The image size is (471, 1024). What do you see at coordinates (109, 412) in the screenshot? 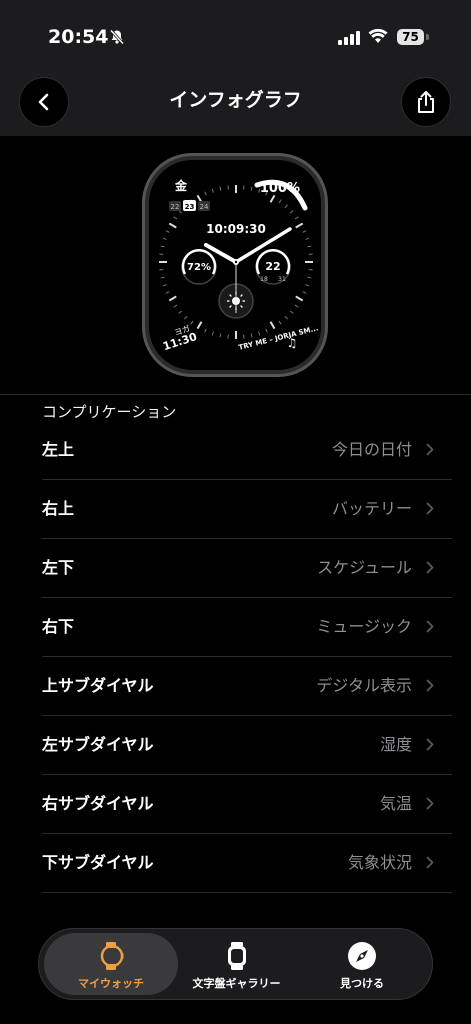
I see `section-title: コンプリケーション` at bounding box center [109, 412].